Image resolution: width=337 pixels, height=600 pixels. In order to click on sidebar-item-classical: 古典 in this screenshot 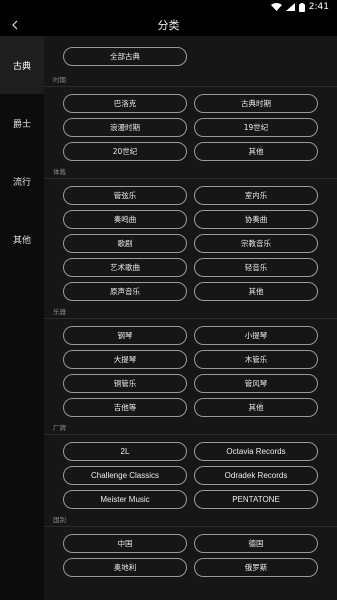, I will do `click(22, 65)`.